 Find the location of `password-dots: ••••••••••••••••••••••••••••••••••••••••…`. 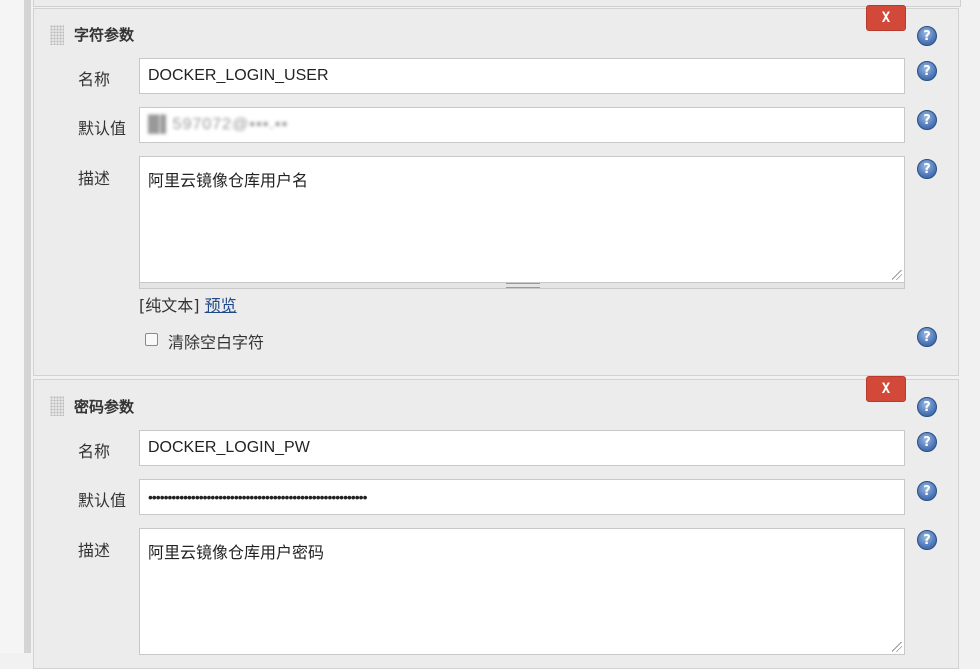

password-dots: ••••••••••••••••••••••••••••••••••••••••… is located at coordinates (257, 497).